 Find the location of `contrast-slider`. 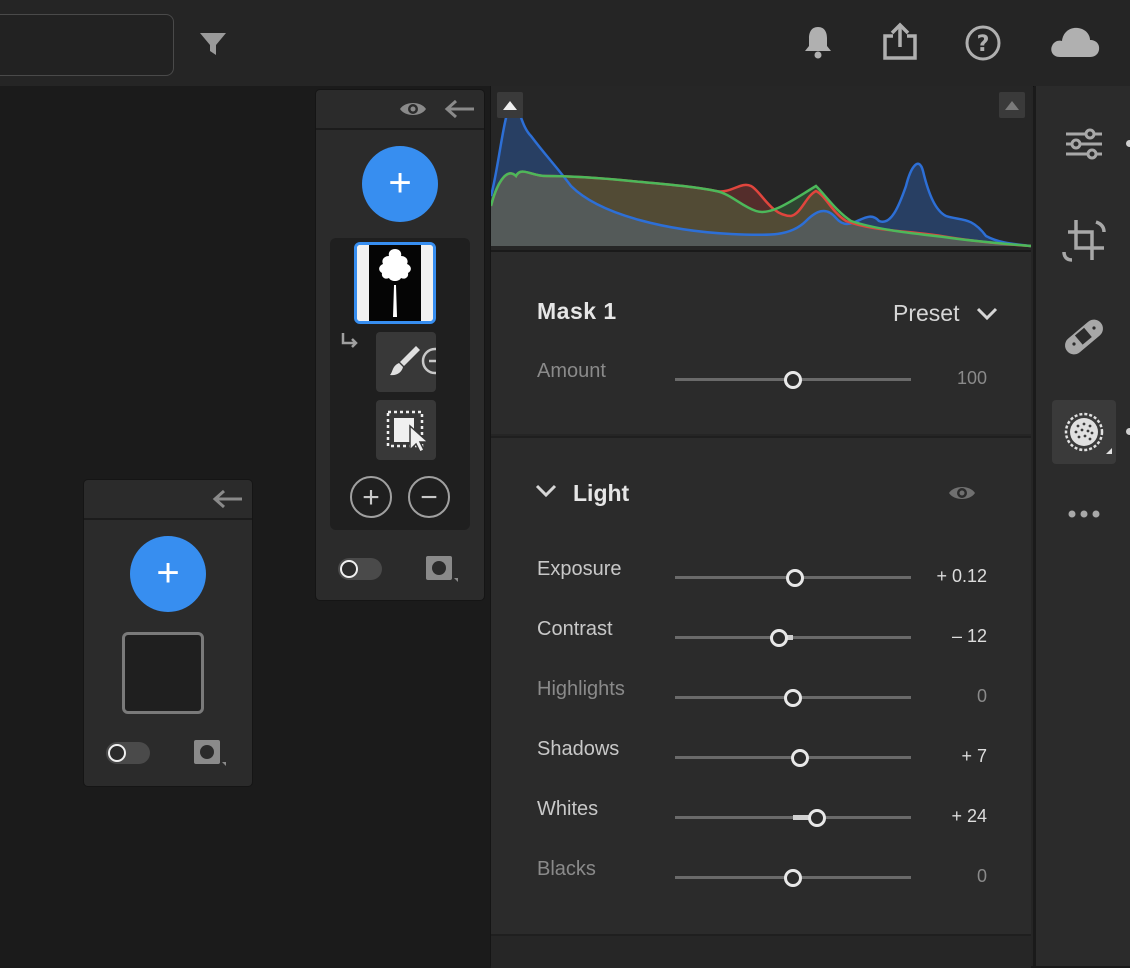

contrast-slider is located at coordinates (793, 638).